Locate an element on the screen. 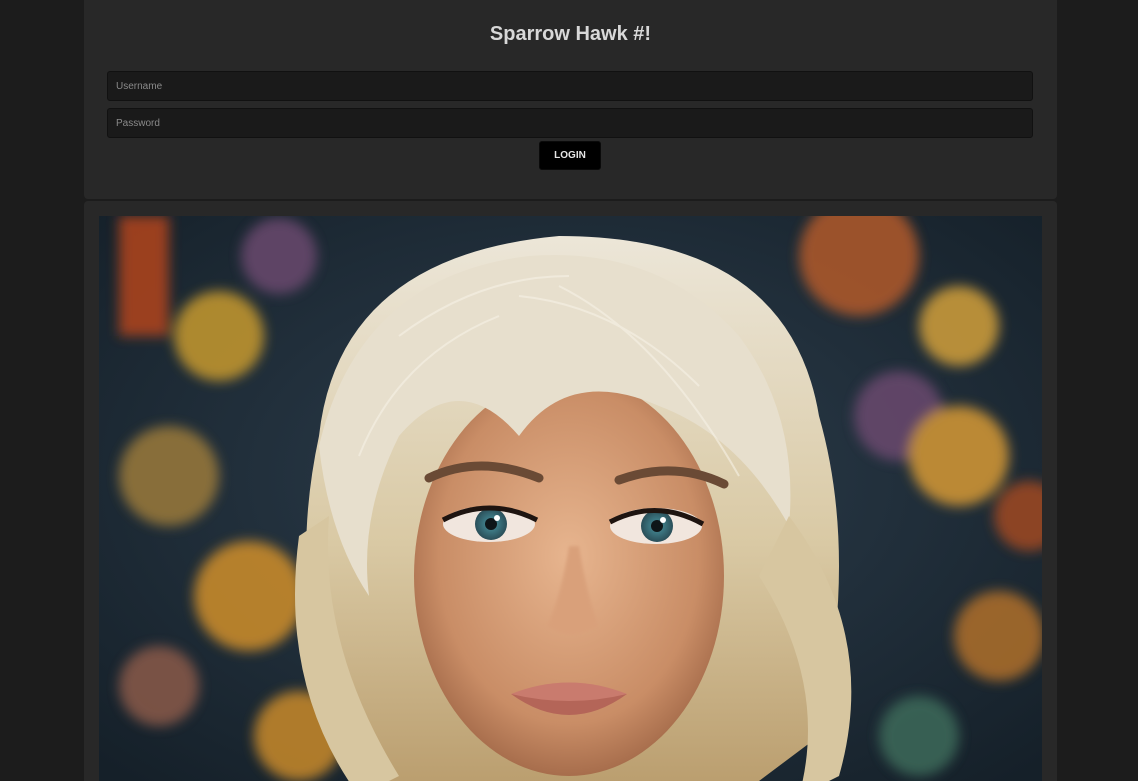  login-button: LOGIN is located at coordinates (570, 155).